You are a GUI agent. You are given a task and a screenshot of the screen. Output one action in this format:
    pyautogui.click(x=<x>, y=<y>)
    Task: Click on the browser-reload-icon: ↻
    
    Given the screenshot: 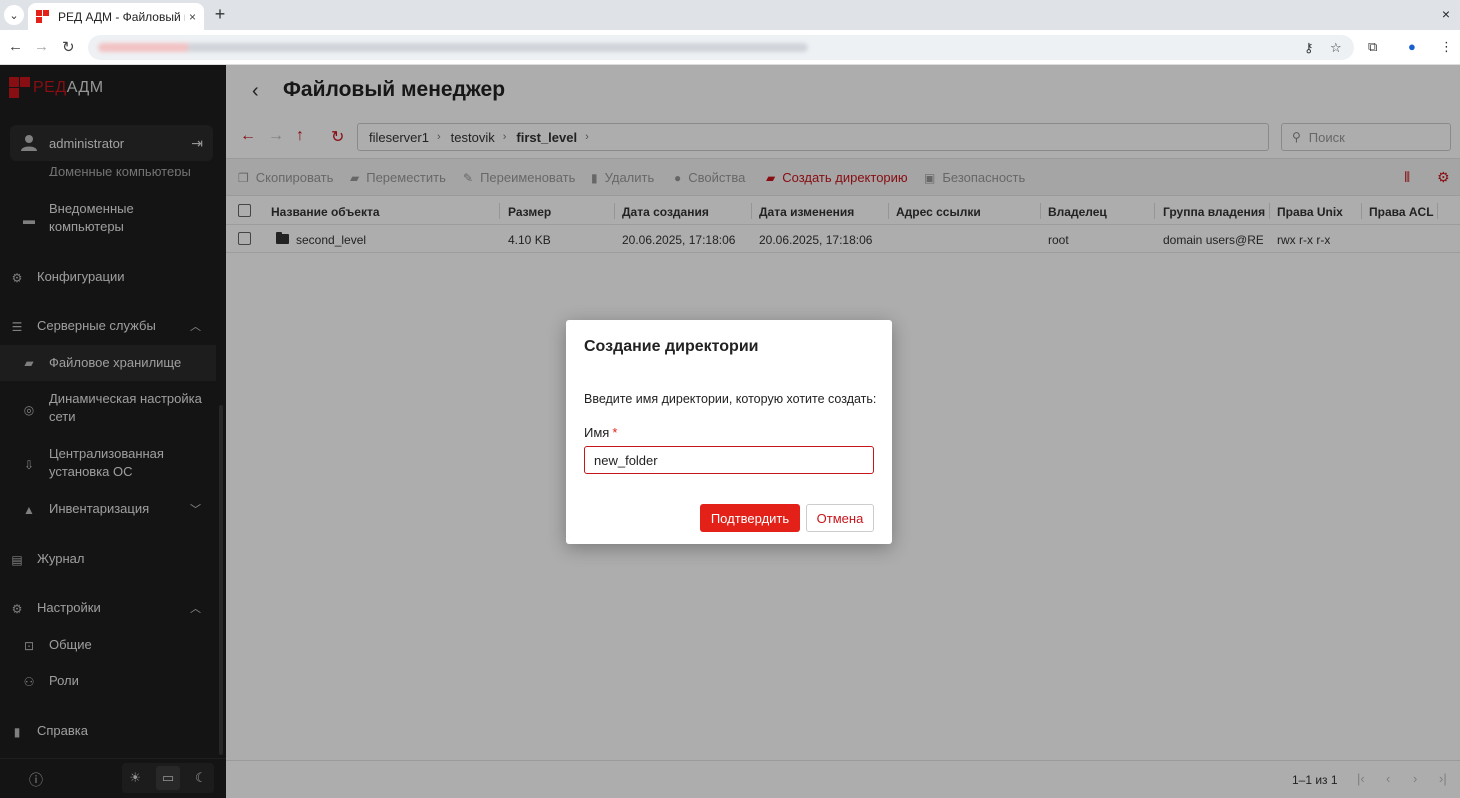 What is the action you would take?
    pyautogui.click(x=68, y=47)
    